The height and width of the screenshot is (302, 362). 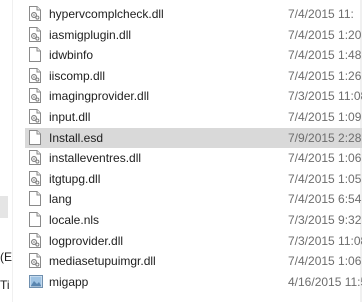 What do you see at coordinates (193, 179) in the screenshot?
I see `file-row: itgtupg.dll 7/4/2015 1:05` at bounding box center [193, 179].